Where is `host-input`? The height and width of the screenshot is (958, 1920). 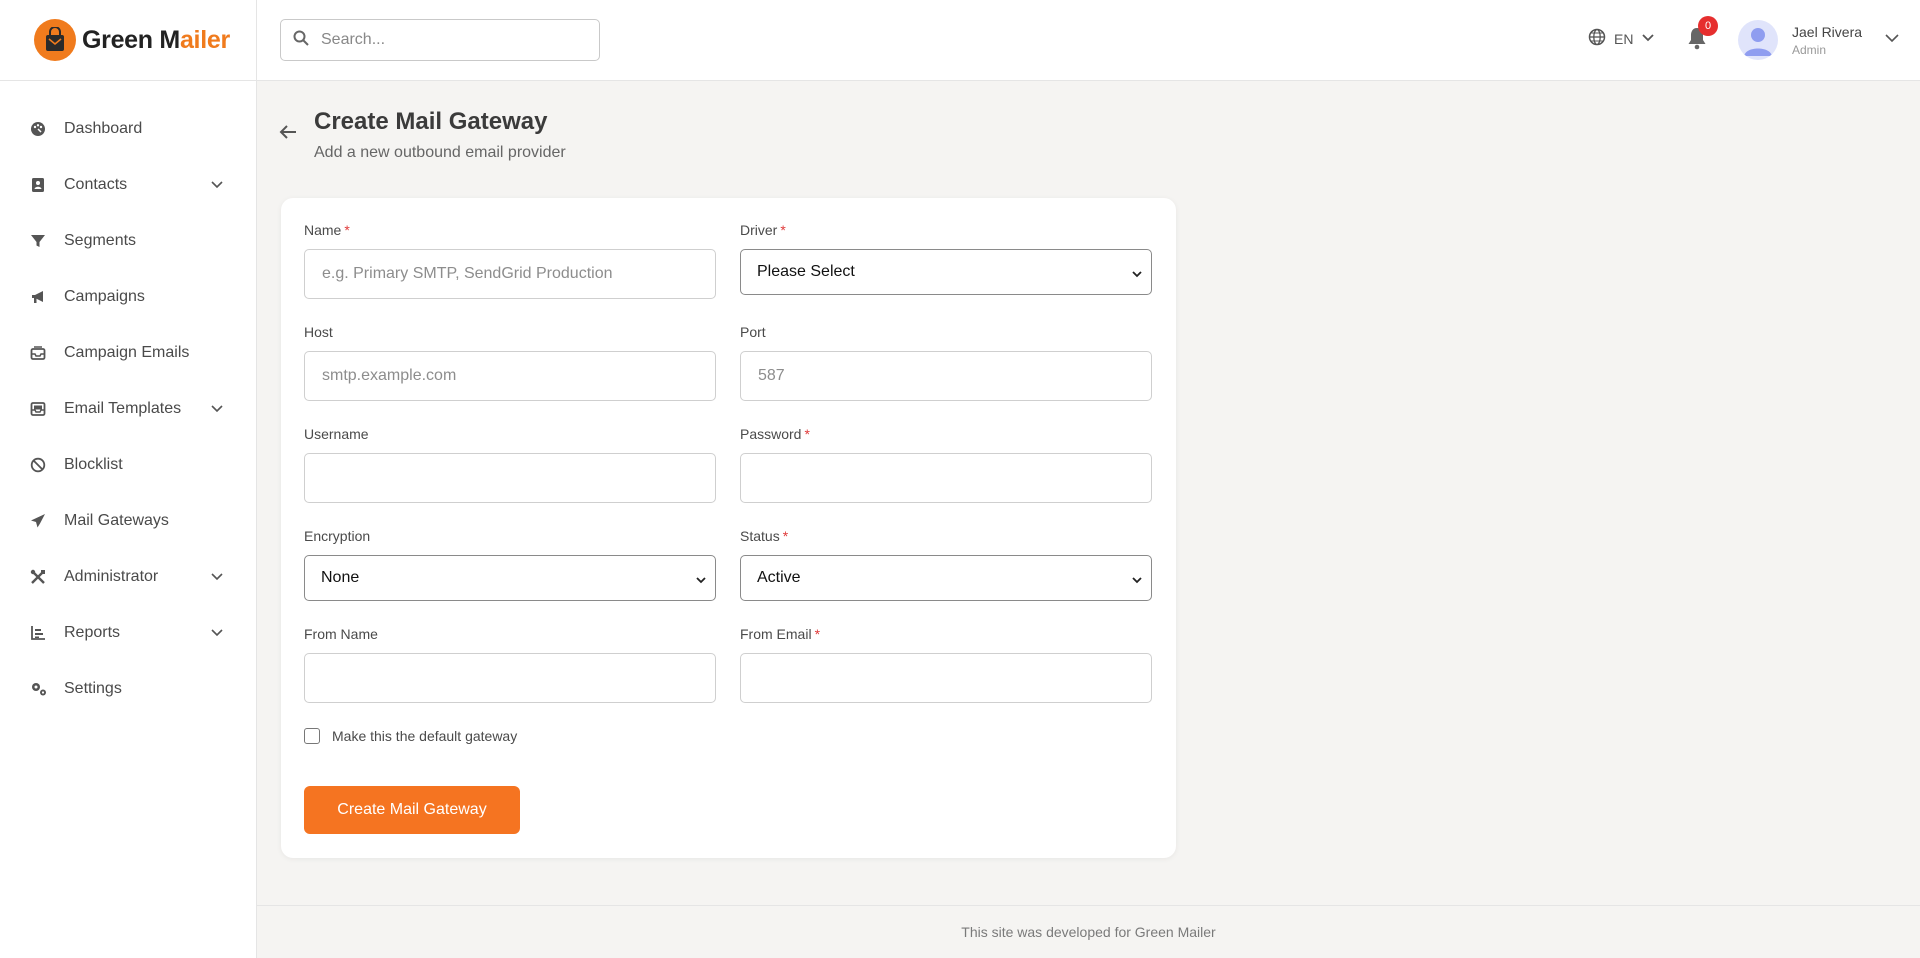
host-input is located at coordinates (510, 376).